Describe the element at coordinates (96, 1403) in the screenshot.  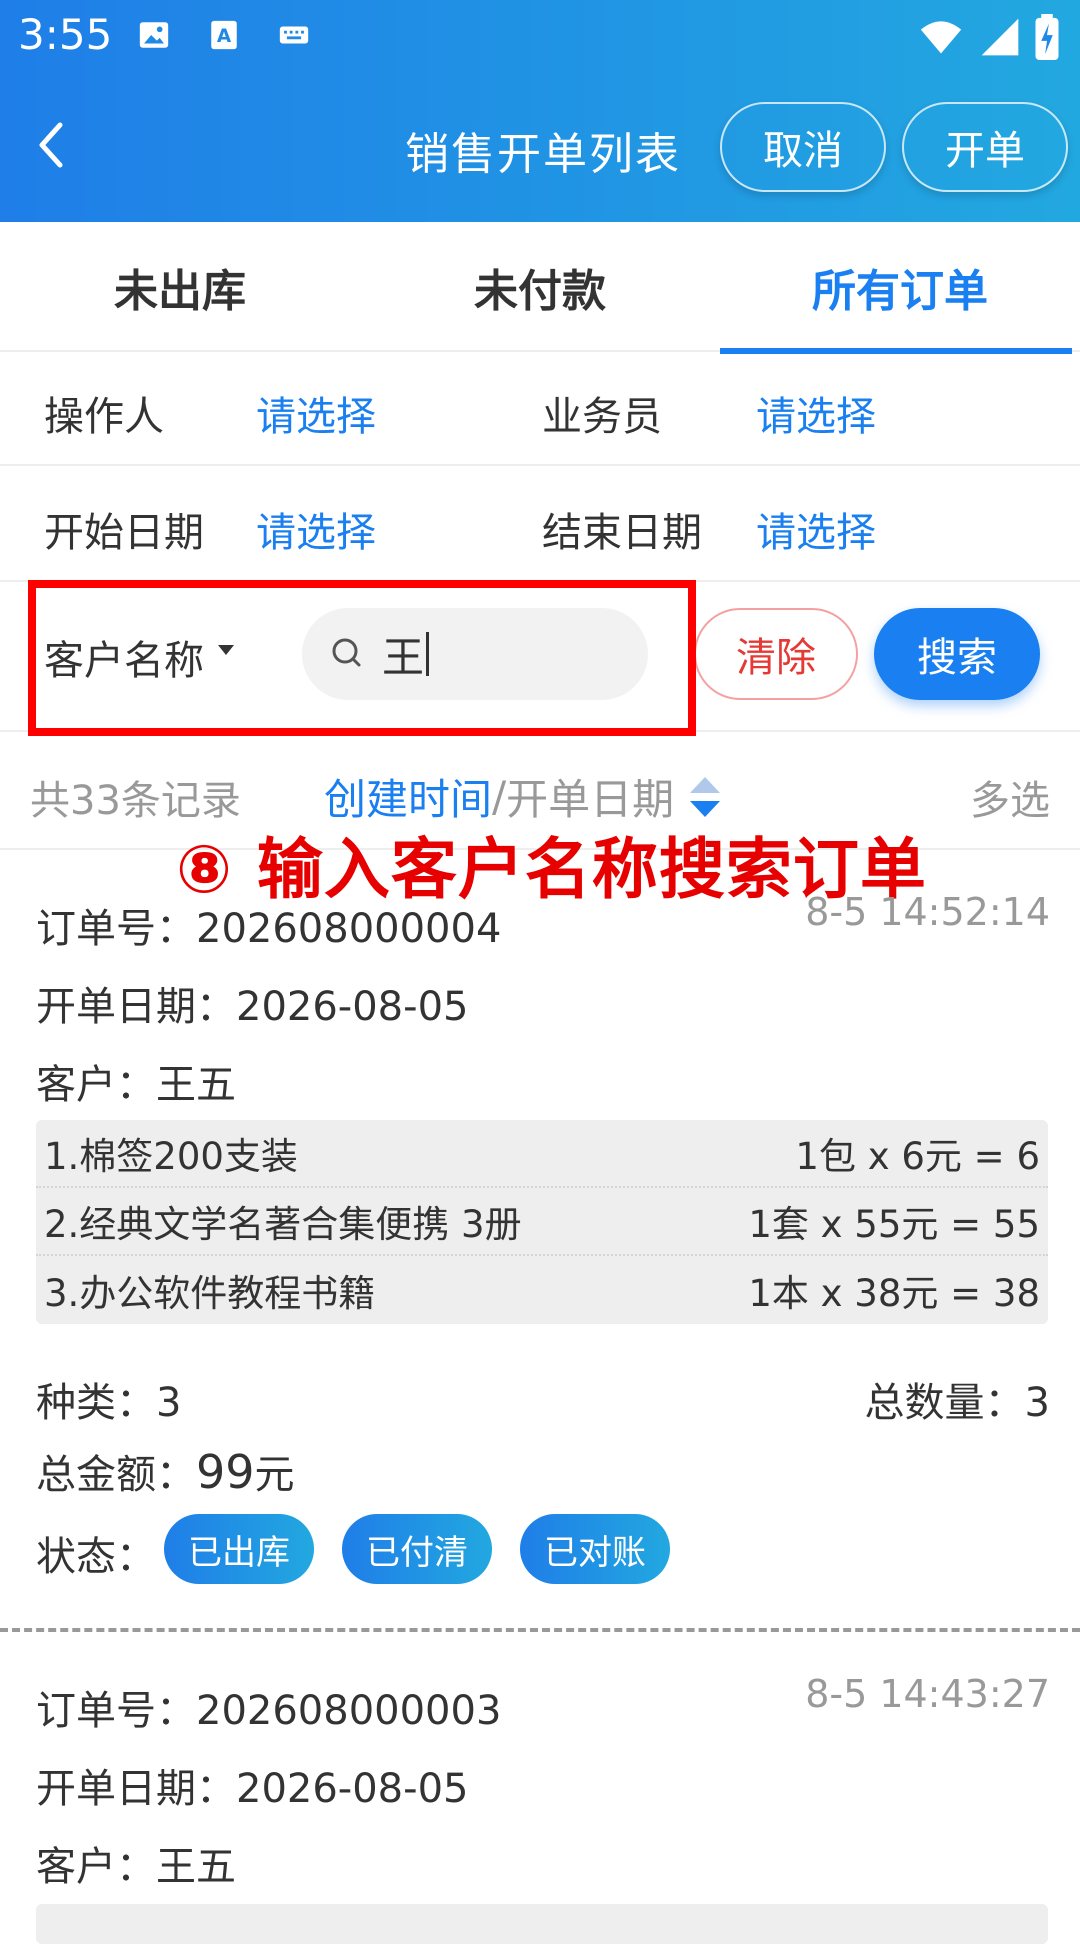
I see `kinds-label: 种类：` at that location.